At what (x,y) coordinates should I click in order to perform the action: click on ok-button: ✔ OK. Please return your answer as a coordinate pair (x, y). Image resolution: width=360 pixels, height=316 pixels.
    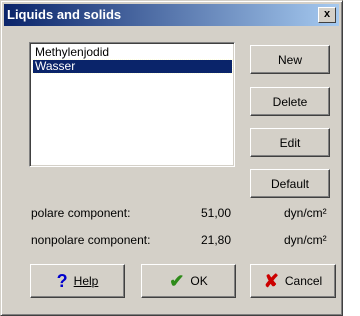
    Looking at the image, I should click on (188, 281).